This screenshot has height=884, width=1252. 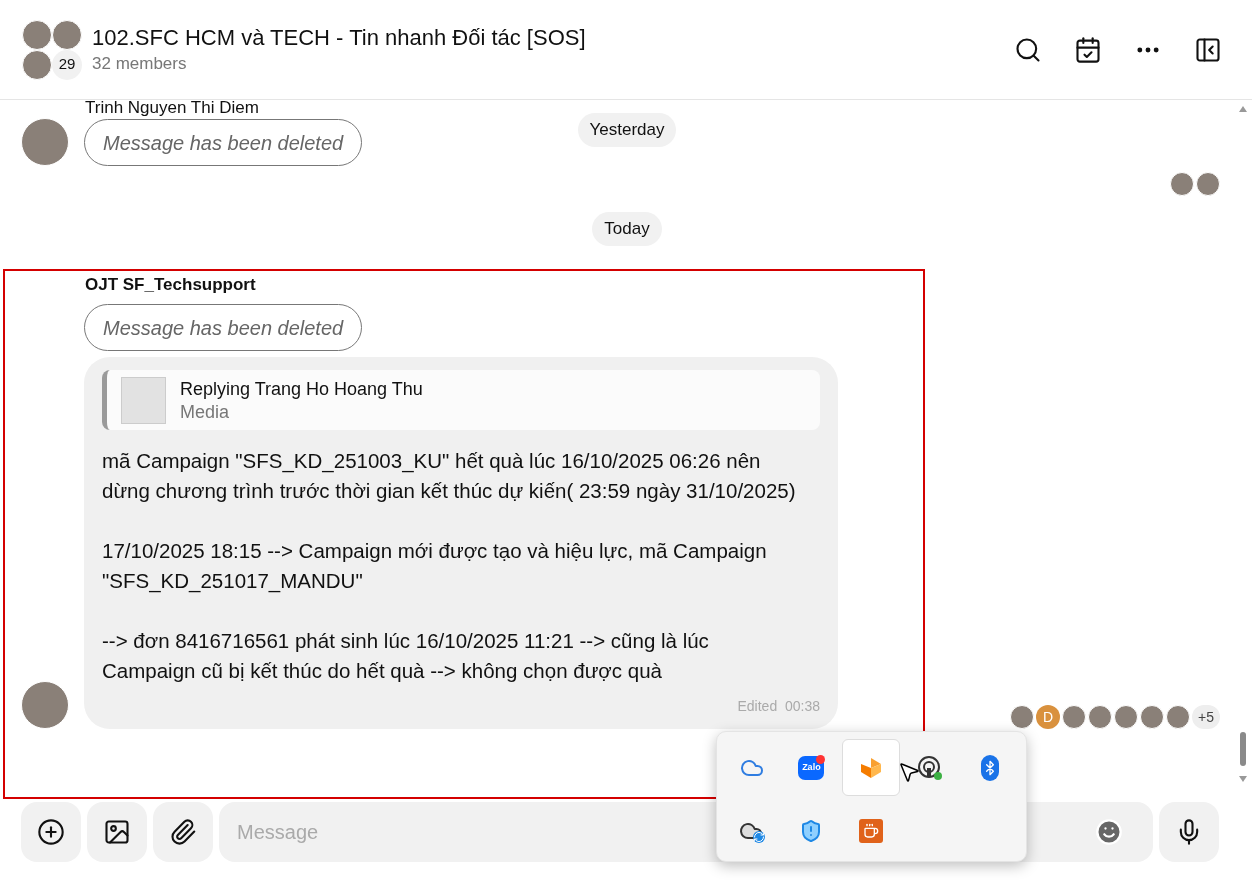 I want to click on message-text: mã Campaign "SFS_KD_251003_KU" hết quà lúc 16/10/2025 06:26 nên dừng chương trình trước thời gian kết thúc dự kiến( 23:59 ngày 31/10/2025), so click(x=449, y=476).